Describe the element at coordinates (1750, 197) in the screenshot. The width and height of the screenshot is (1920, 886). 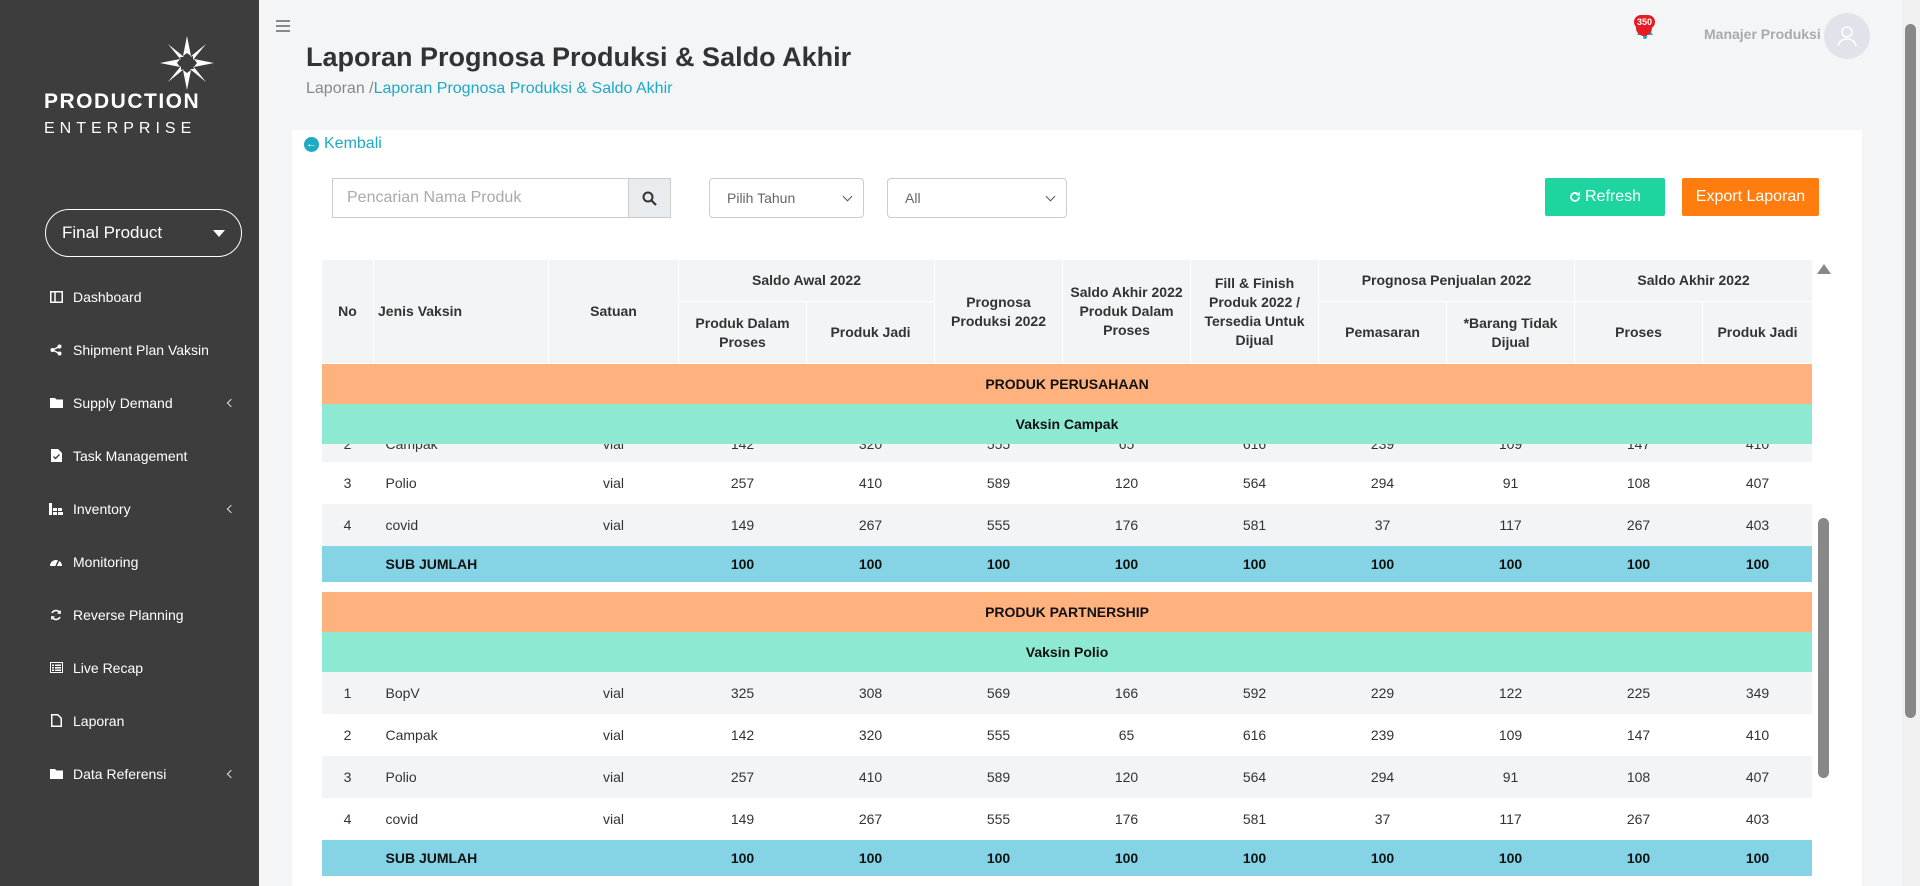
I see `export-report-button: Export Laporan` at that location.